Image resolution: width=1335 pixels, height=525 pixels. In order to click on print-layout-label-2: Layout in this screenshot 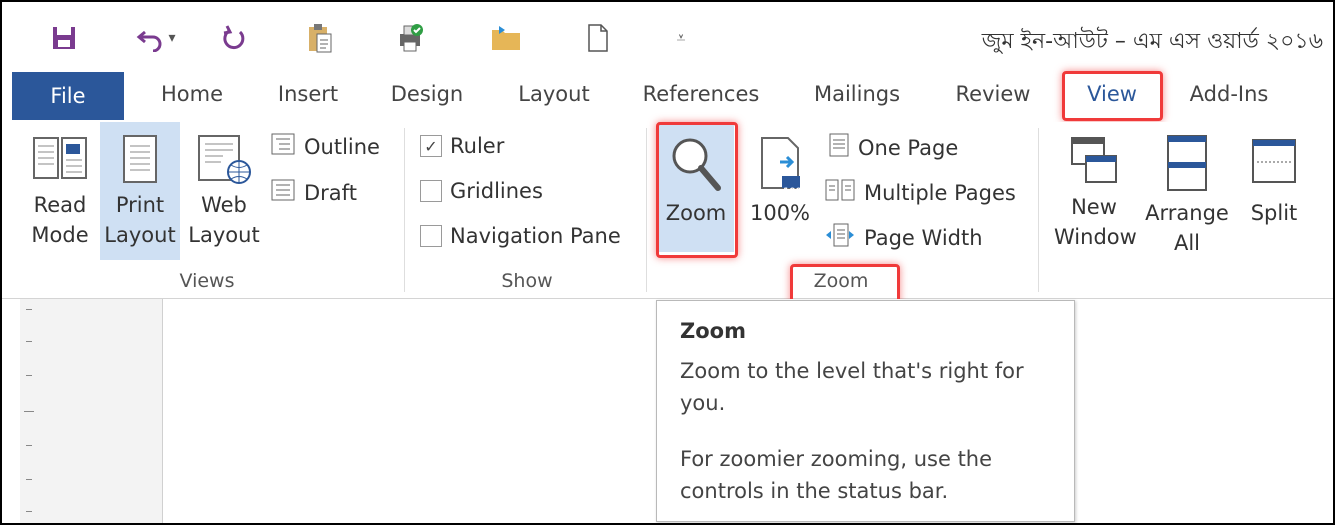, I will do `click(140, 235)`.